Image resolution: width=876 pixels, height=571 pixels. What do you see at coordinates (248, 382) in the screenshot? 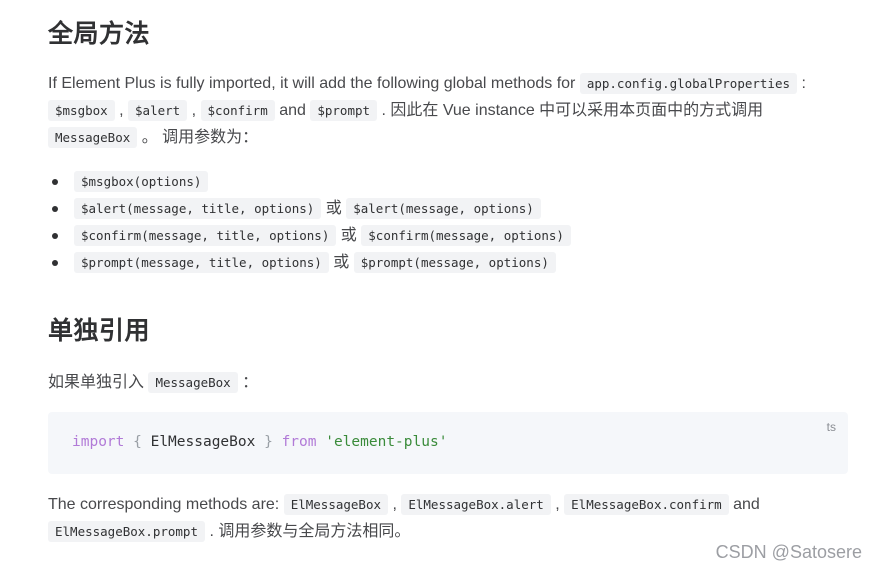
I see `intro-text: ：` at bounding box center [248, 382].